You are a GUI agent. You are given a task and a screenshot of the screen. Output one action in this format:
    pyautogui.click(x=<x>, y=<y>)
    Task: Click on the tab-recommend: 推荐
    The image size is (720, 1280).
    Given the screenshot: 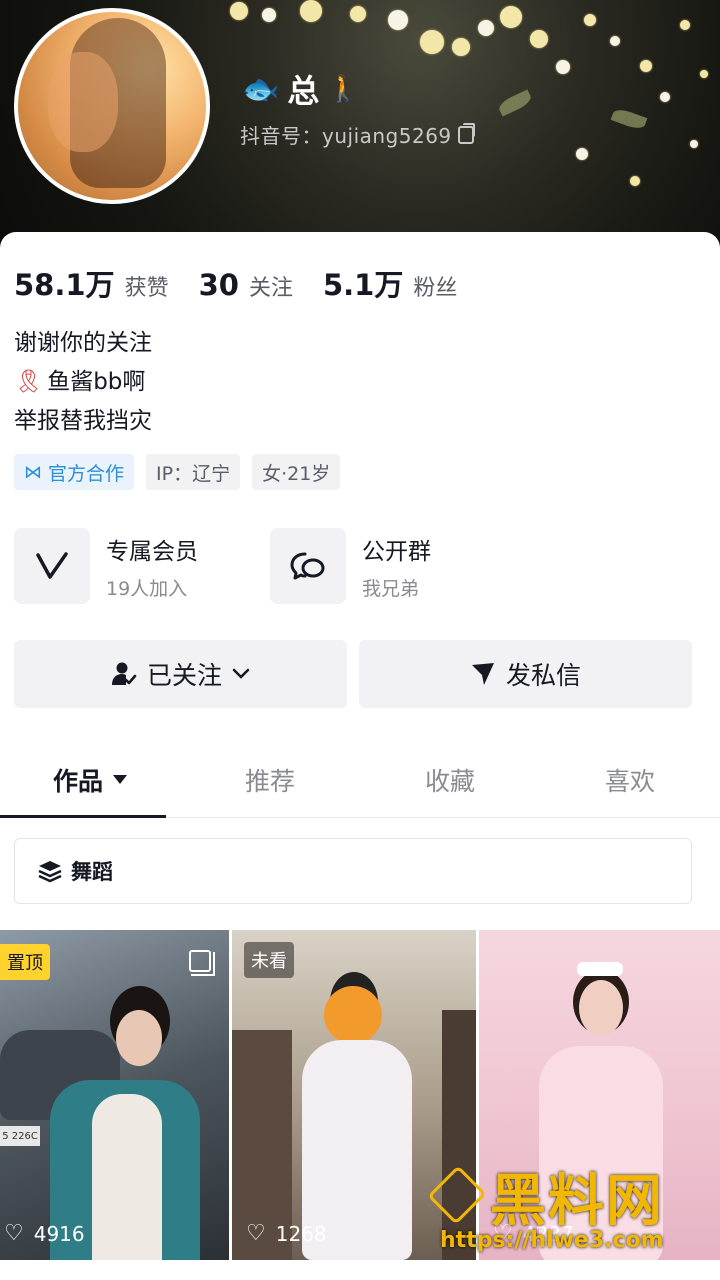 What is the action you would take?
    pyautogui.click(x=270, y=779)
    